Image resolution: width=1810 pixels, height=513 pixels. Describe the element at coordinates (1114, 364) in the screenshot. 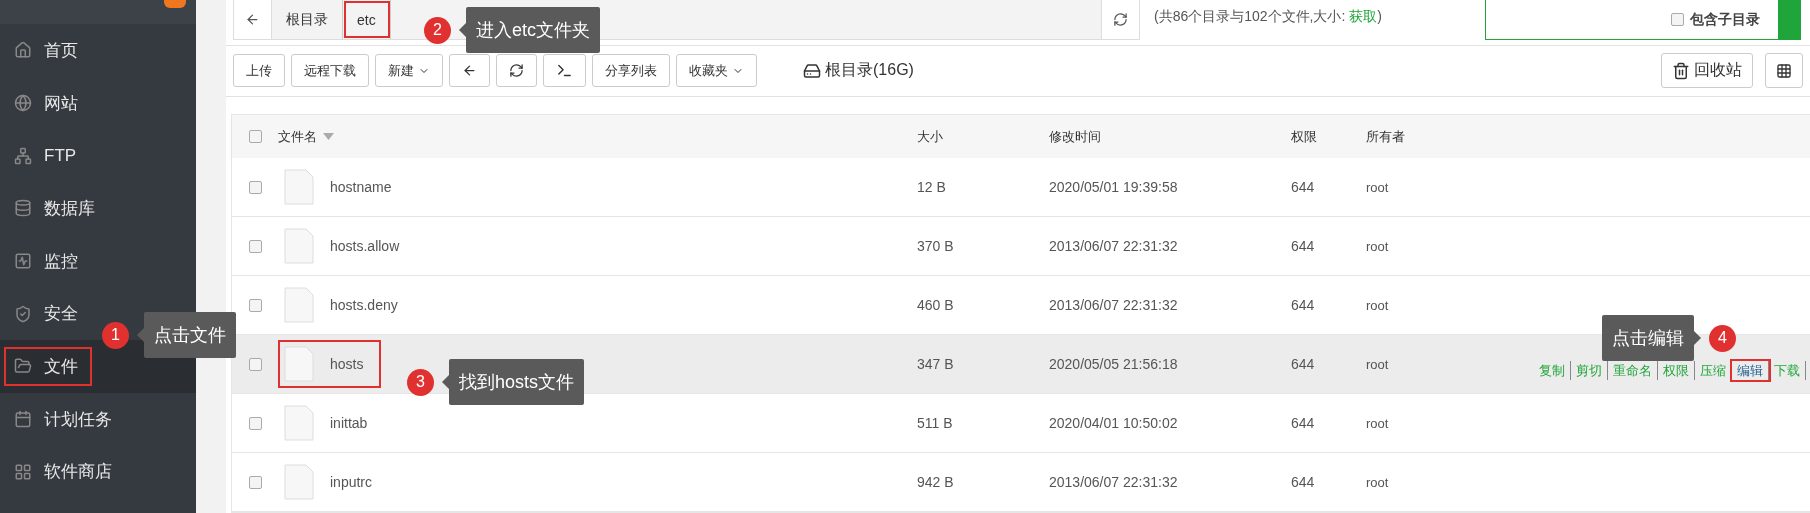

I see `modified-time: 2020/05/05 21:56:18` at that location.